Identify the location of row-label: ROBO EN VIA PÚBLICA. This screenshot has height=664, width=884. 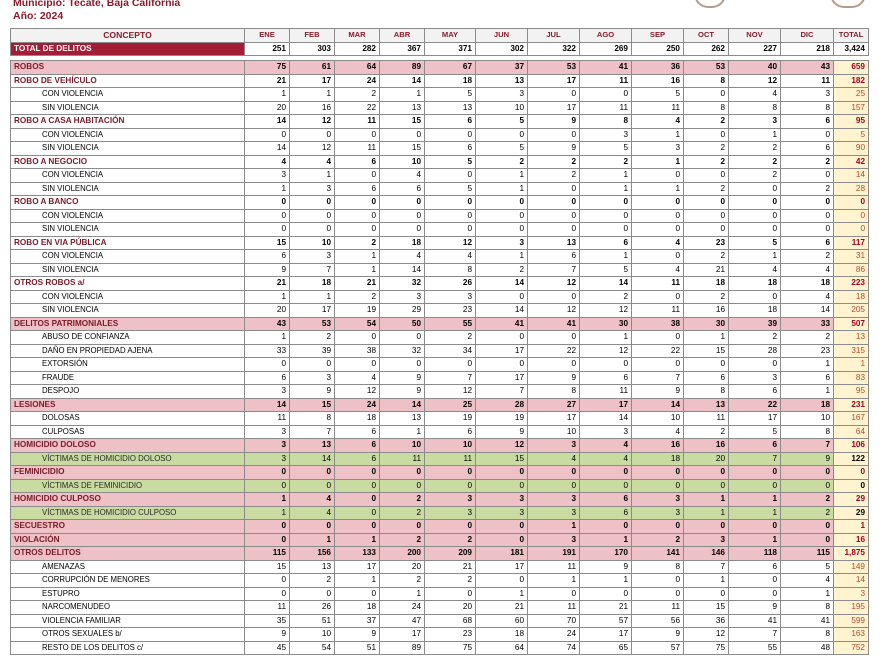
(127, 242).